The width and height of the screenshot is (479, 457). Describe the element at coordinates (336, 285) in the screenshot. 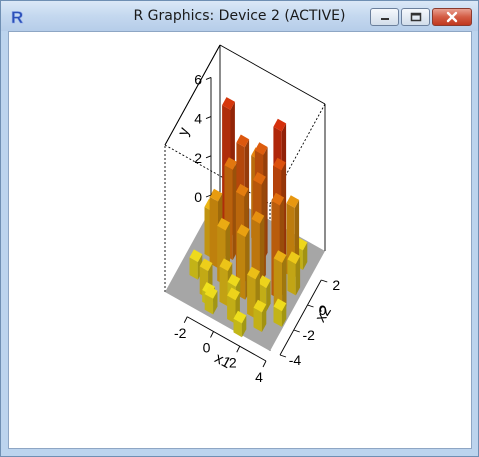

I see `x2-tick-label: 2` at that location.